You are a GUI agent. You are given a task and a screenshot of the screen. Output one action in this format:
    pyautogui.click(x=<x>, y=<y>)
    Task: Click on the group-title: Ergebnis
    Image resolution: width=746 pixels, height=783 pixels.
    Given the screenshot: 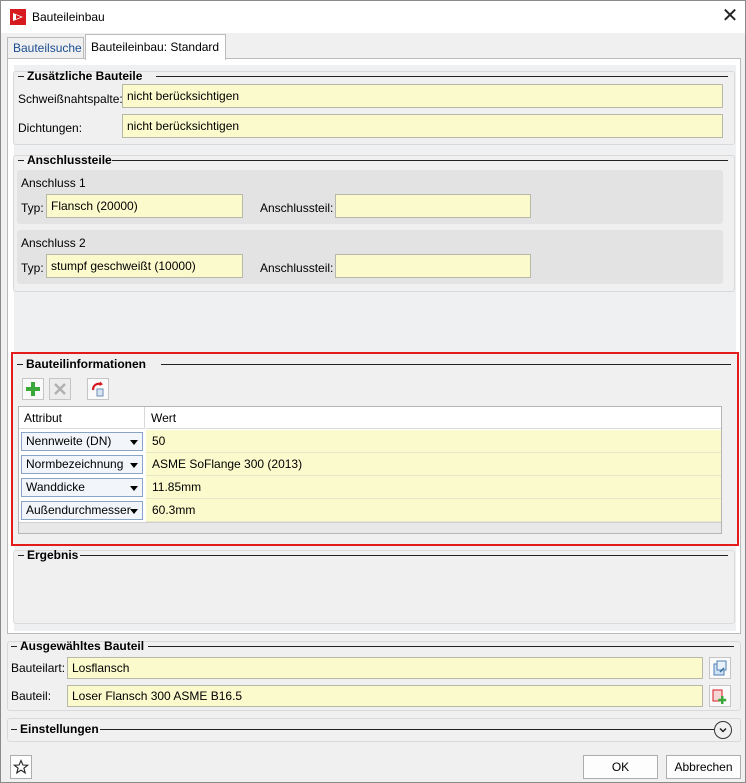 What is the action you would take?
    pyautogui.click(x=53, y=555)
    